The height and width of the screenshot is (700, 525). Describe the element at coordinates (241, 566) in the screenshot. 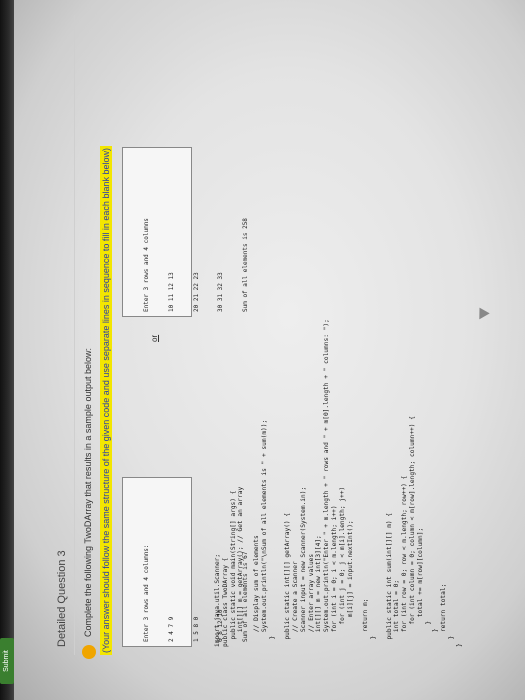

I see `code-line: int[][] m = getArray(); // Get an array` at that location.